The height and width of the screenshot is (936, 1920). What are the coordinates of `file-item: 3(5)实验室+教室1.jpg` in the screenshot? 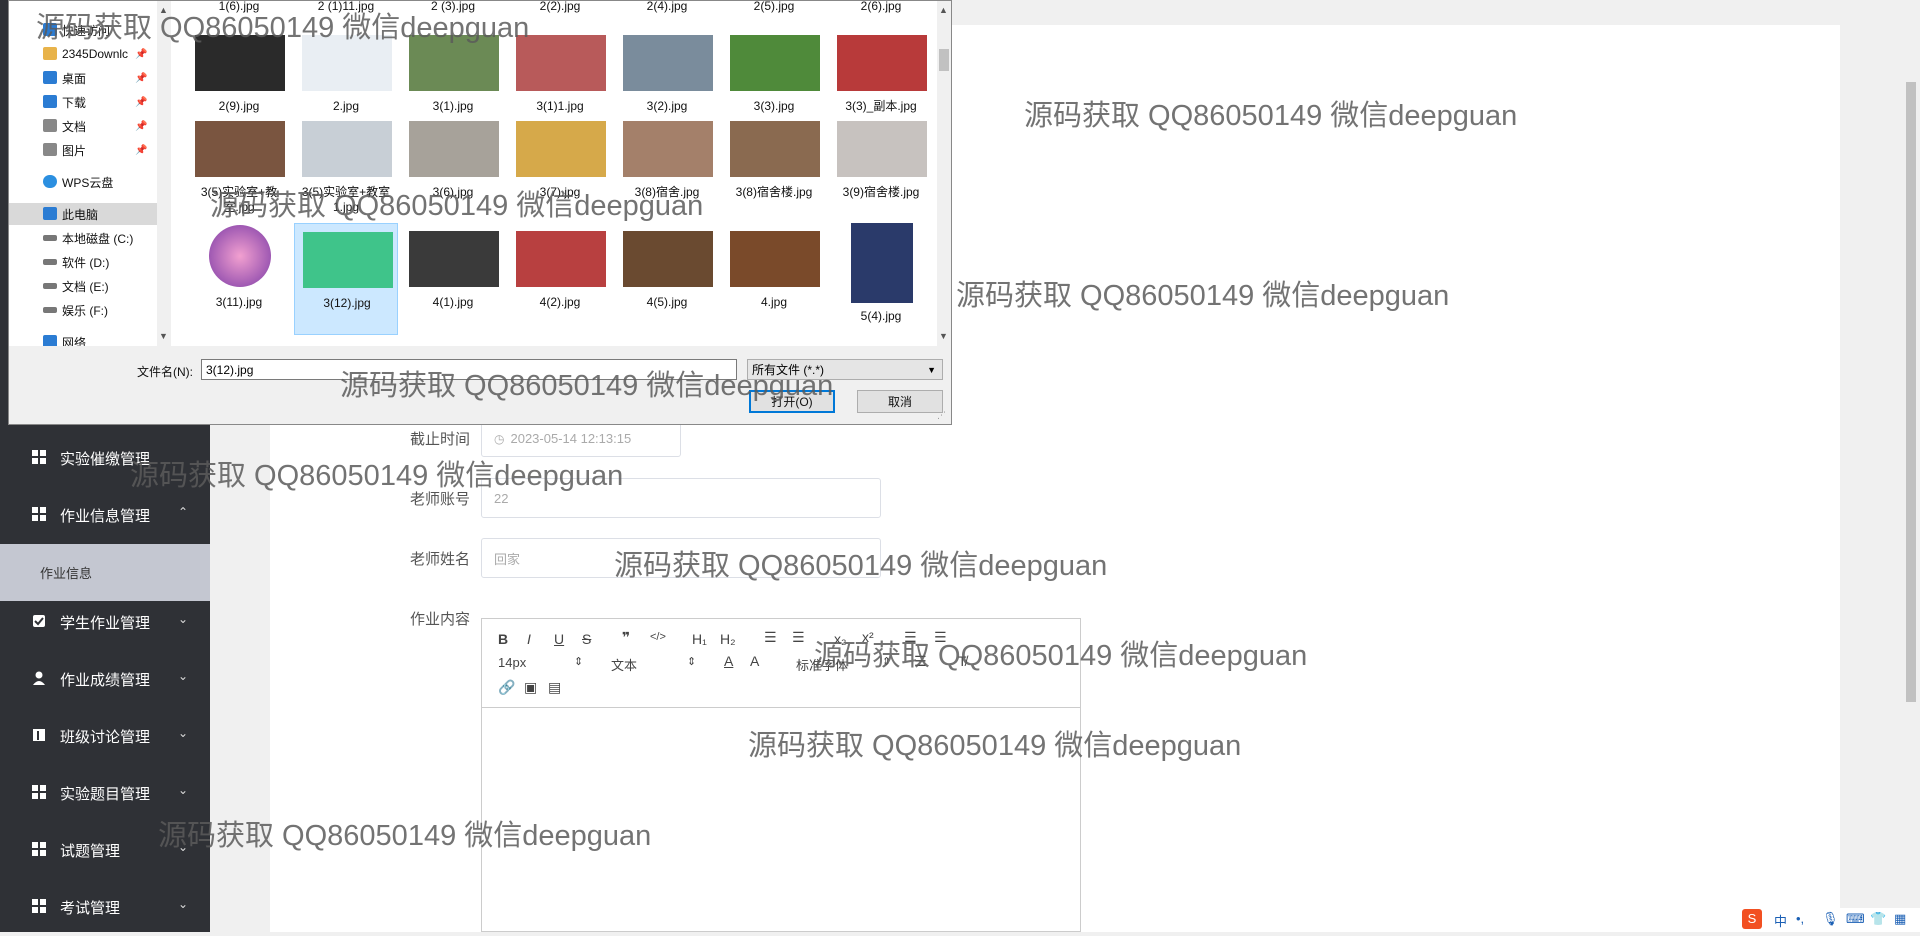 It's located at (346, 169).